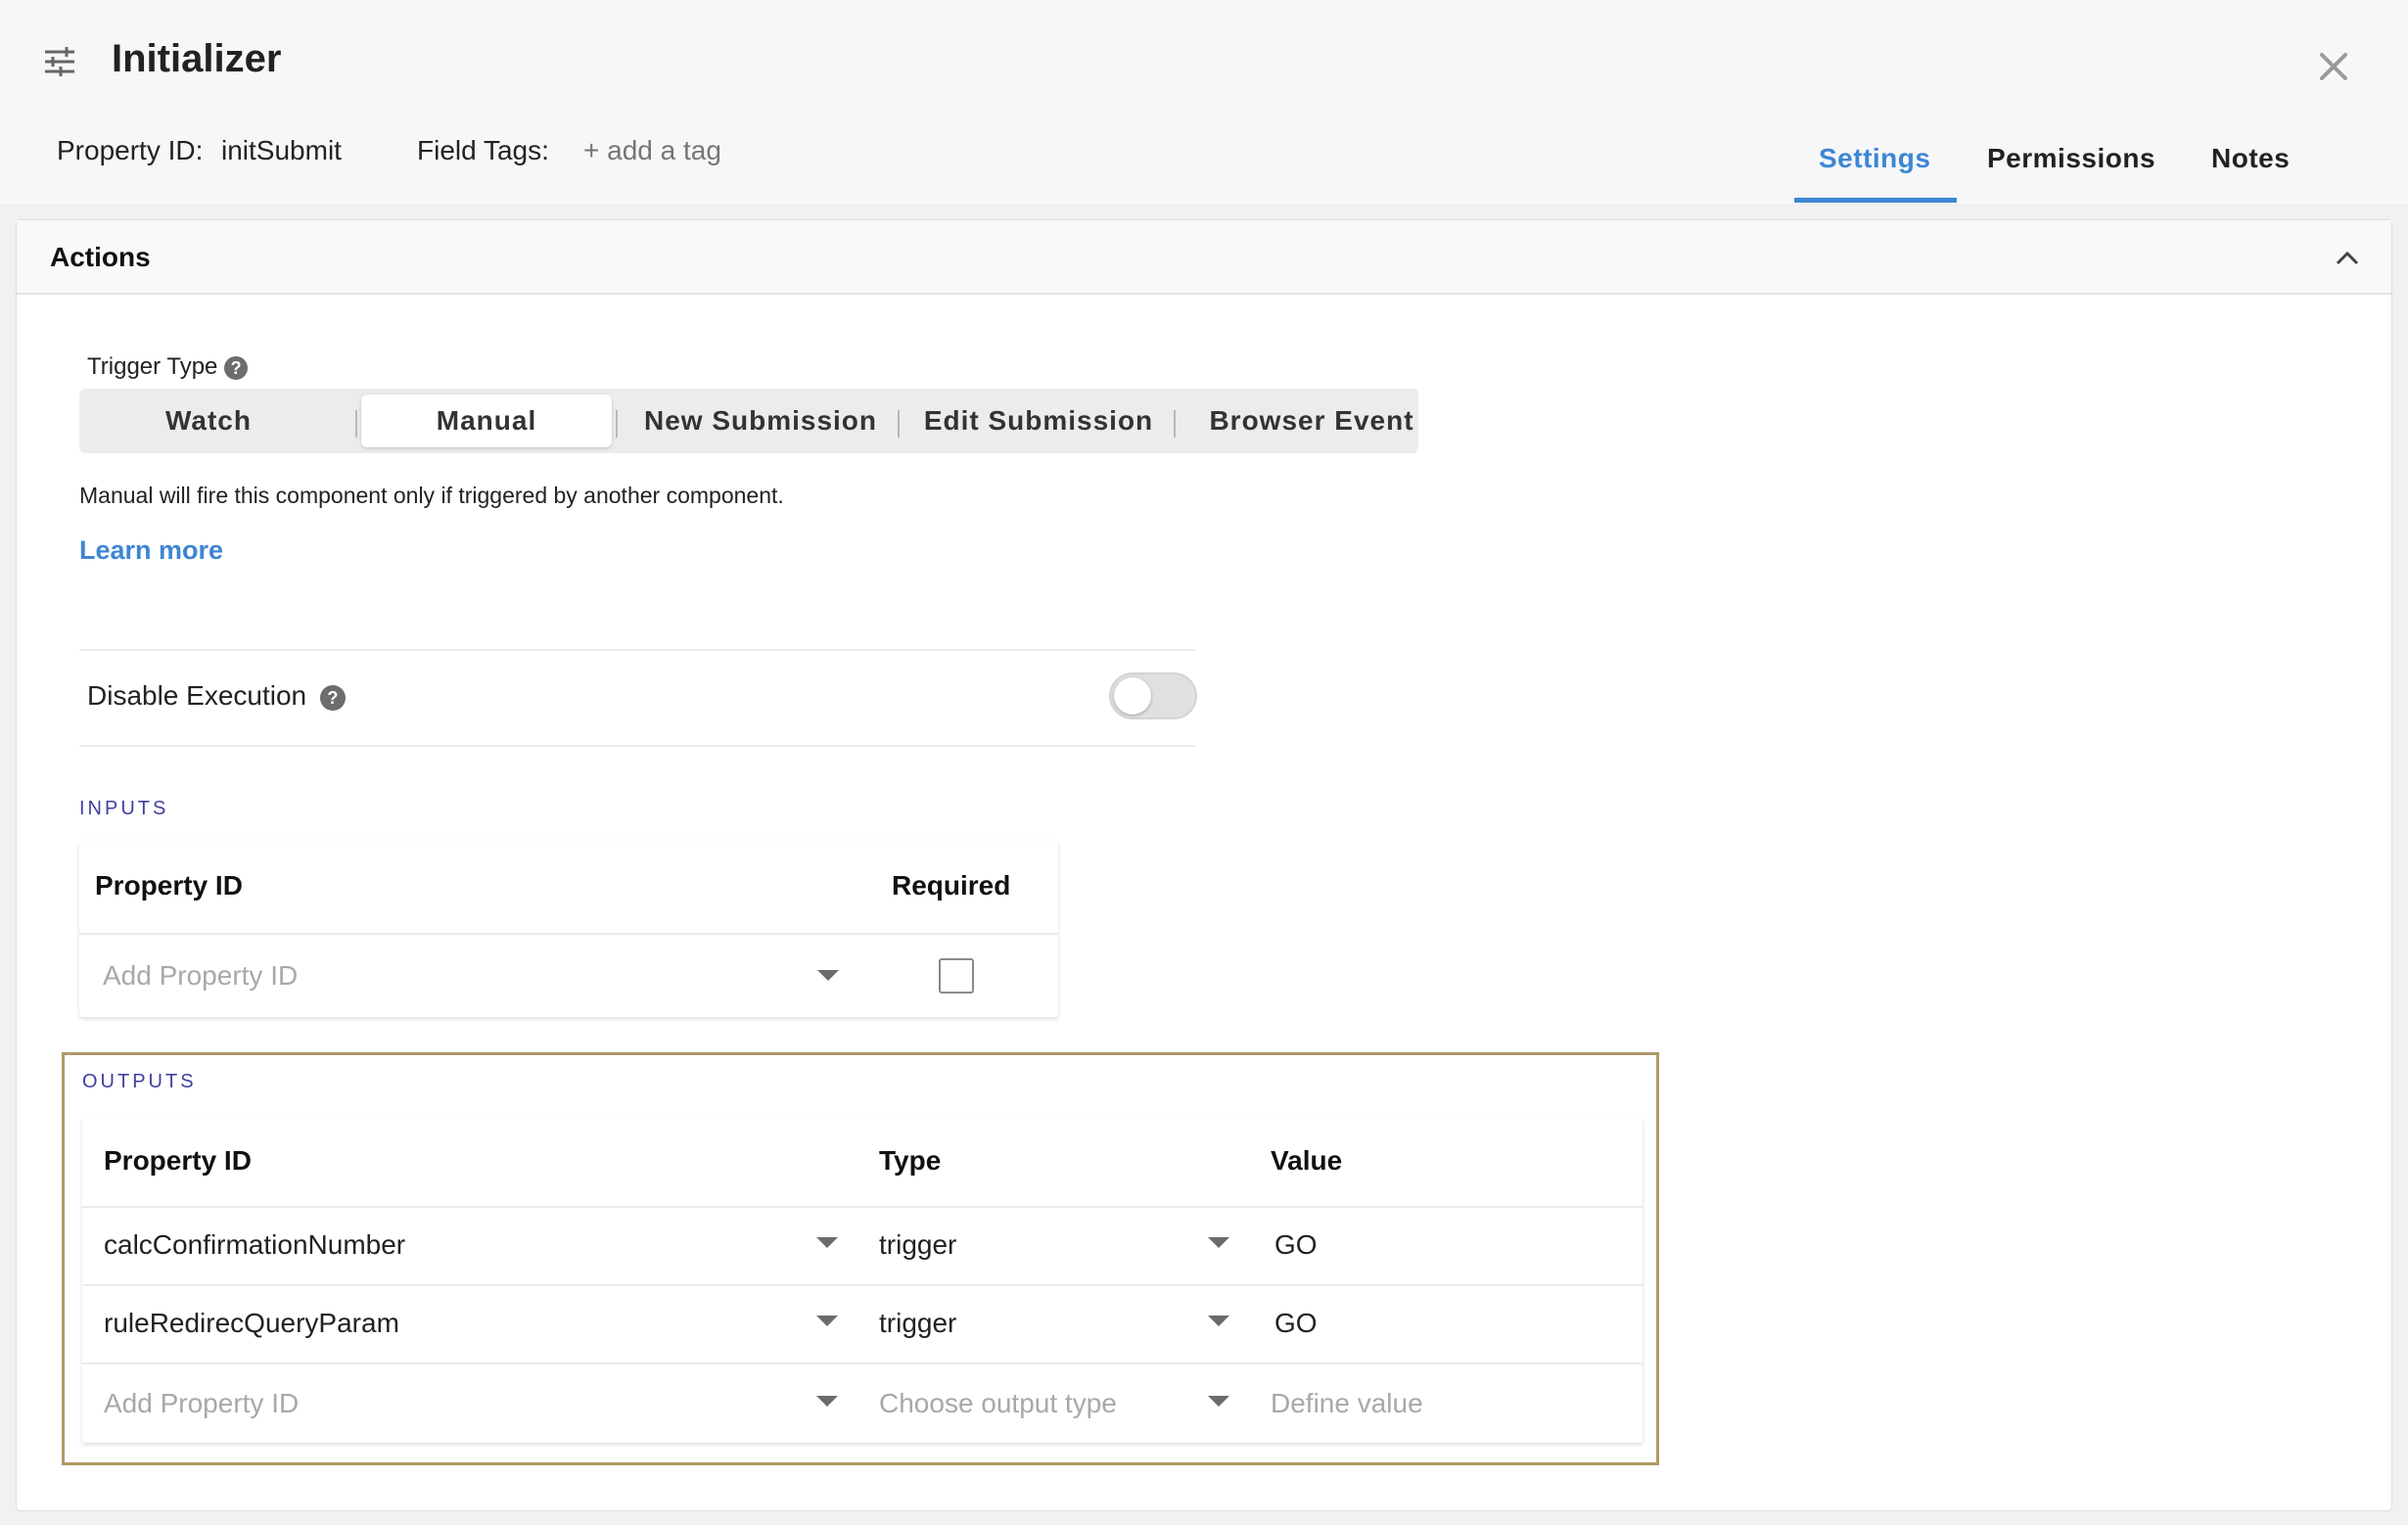 This screenshot has height=1525, width=2408. Describe the element at coordinates (1039, 420) in the screenshot. I see `trigger-option-edit-submission: Edit Submission` at that location.